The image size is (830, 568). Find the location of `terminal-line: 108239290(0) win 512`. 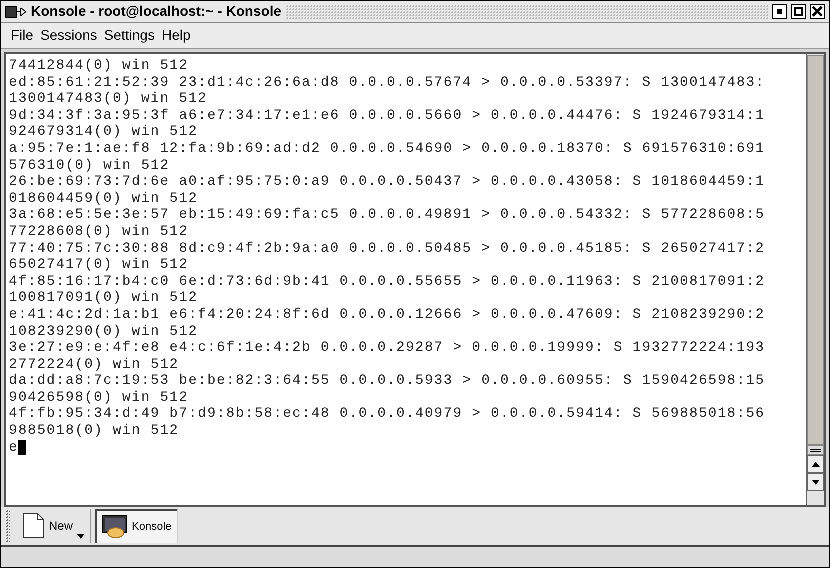

terminal-line: 108239290(0) win 512 is located at coordinates (103, 332).